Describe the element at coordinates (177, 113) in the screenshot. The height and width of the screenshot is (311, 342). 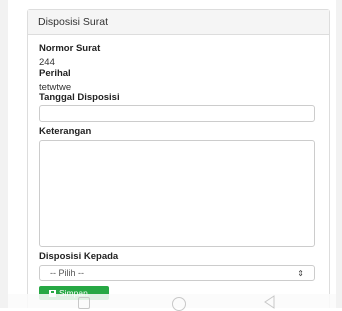
I see `tanggal-disposisi-input` at that location.